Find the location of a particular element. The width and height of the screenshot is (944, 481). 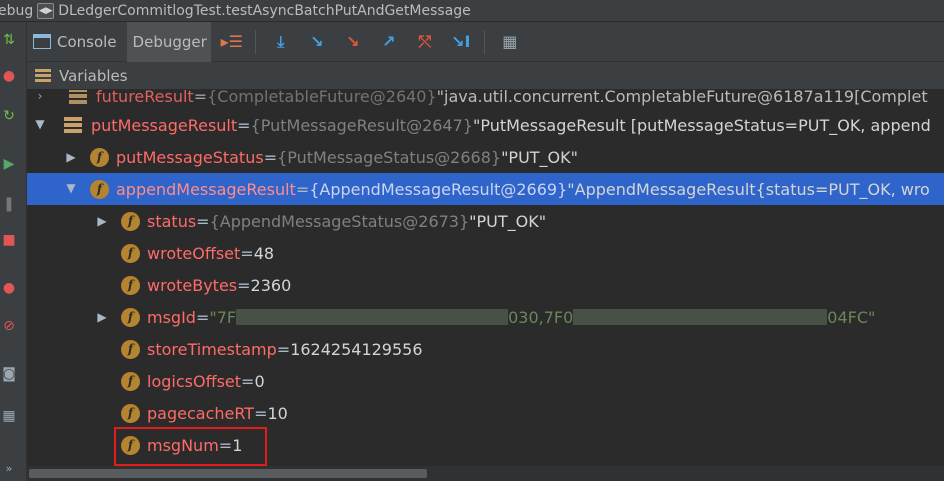

variable-name: msgNum is located at coordinates (183, 445).